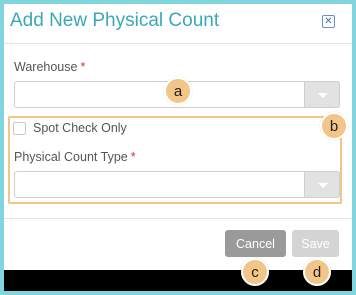 This screenshot has height=295, width=356. I want to click on callout-badge-b: b, so click(334, 126).